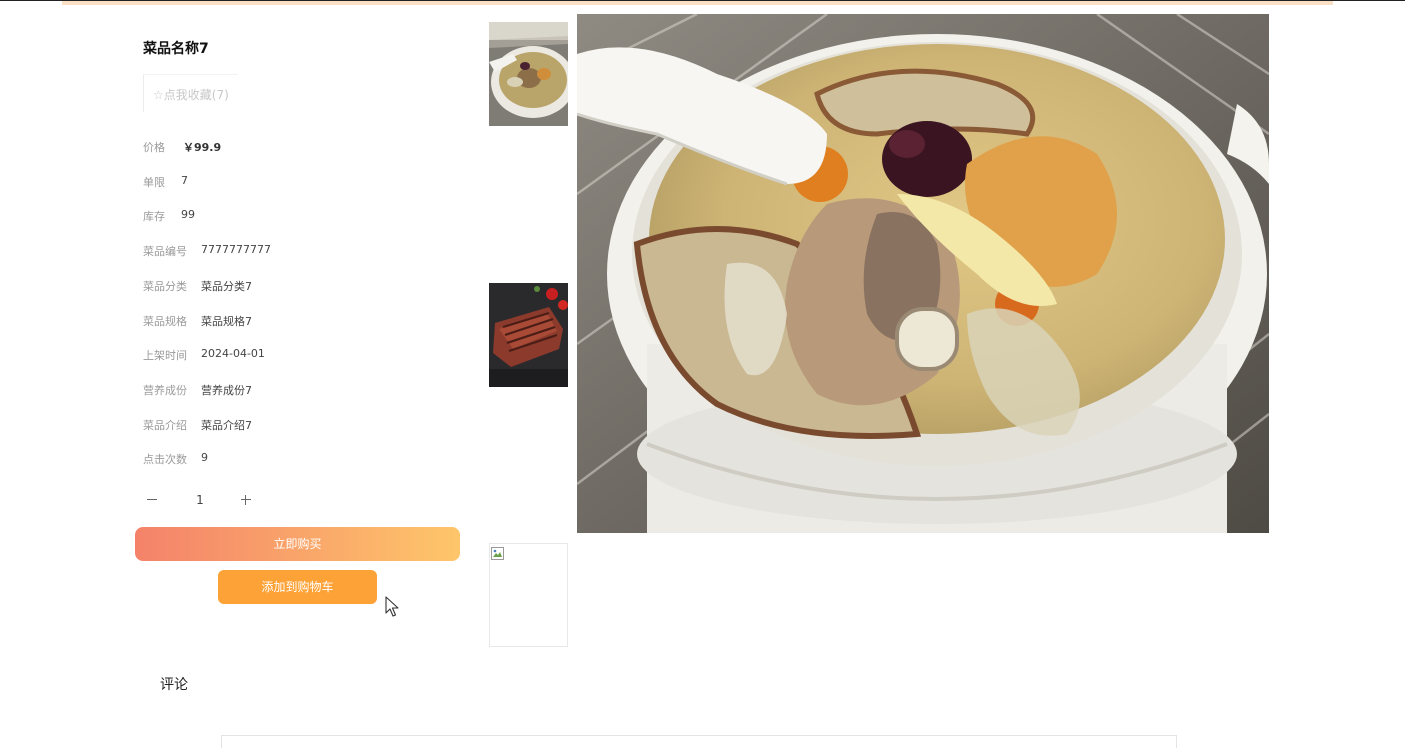 The width and height of the screenshot is (1405, 748). What do you see at coordinates (226, 425) in the screenshot?
I see `field-value: 菜品介绍7` at bounding box center [226, 425].